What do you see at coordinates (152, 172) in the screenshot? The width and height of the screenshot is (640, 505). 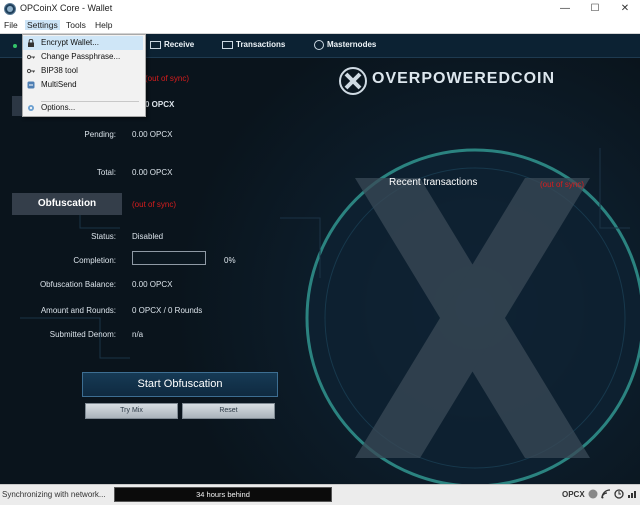 I see `total-value: 0.00 OPCX` at bounding box center [152, 172].